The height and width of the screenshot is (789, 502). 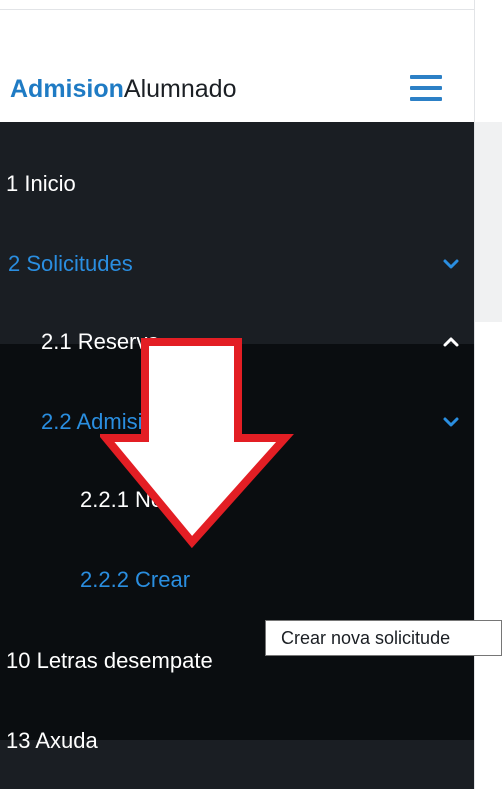 What do you see at coordinates (237, 66) in the screenshot?
I see `app-header: AdmisionAlumnado` at bounding box center [237, 66].